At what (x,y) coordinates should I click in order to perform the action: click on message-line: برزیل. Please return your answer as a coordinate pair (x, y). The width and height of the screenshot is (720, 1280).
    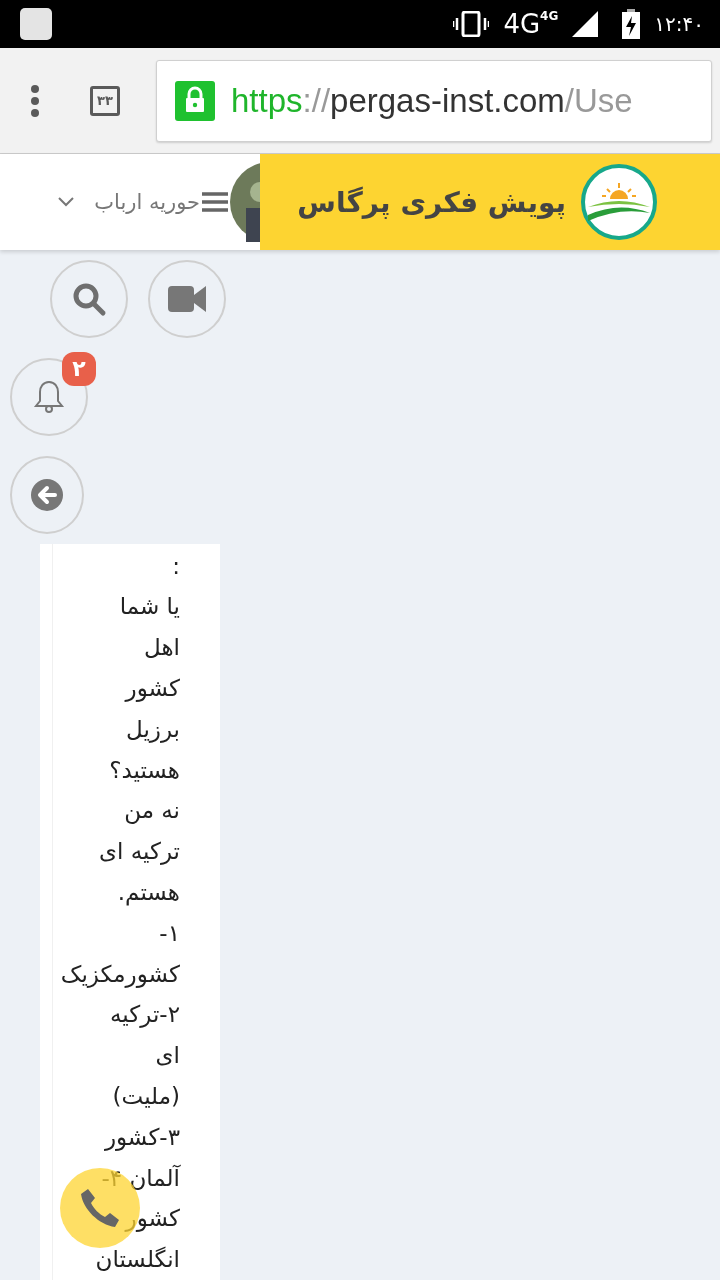
    Looking at the image, I should click on (152, 729).